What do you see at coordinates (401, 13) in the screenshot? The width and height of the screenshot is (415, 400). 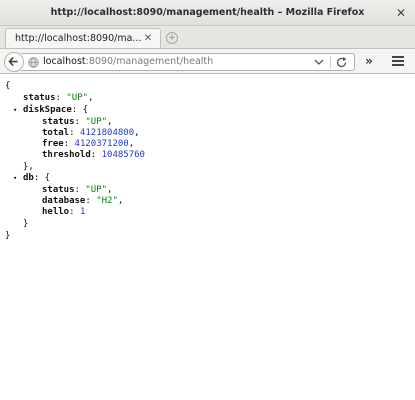 I see `close-icon: ✕` at bounding box center [401, 13].